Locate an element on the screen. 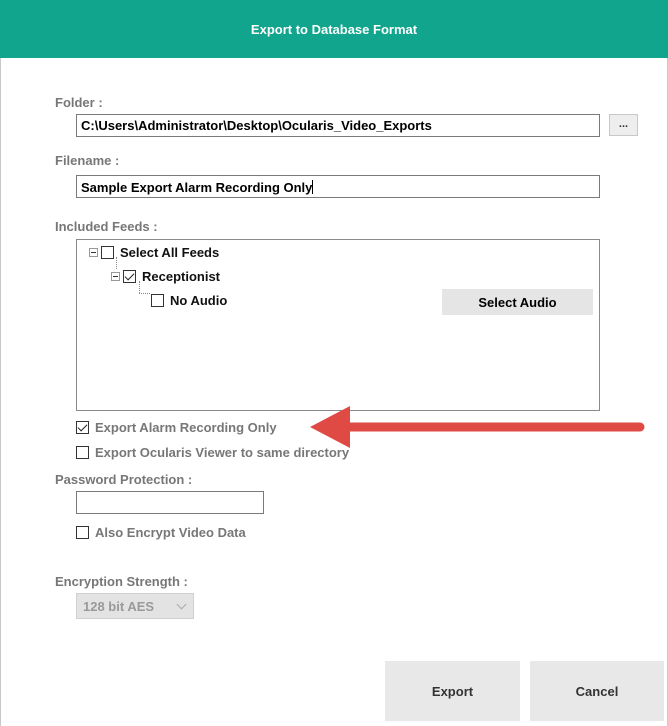 This screenshot has height=726, width=668. no-audio-label: No Audio is located at coordinates (199, 300).